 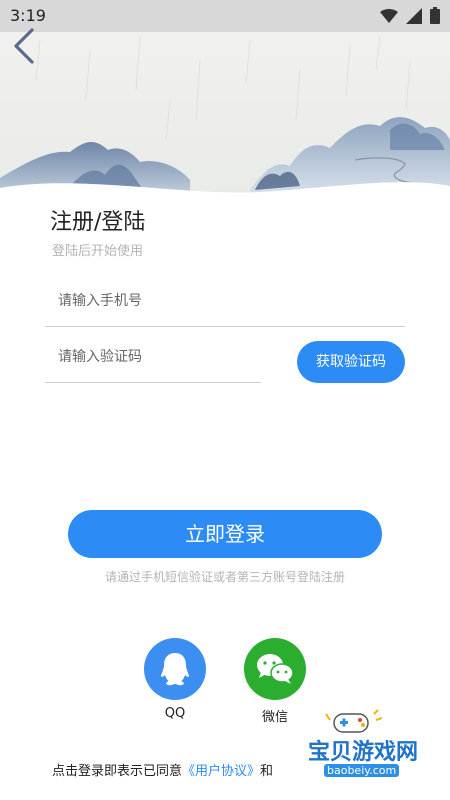 I want to click on qq-icon, so click(x=175, y=669).